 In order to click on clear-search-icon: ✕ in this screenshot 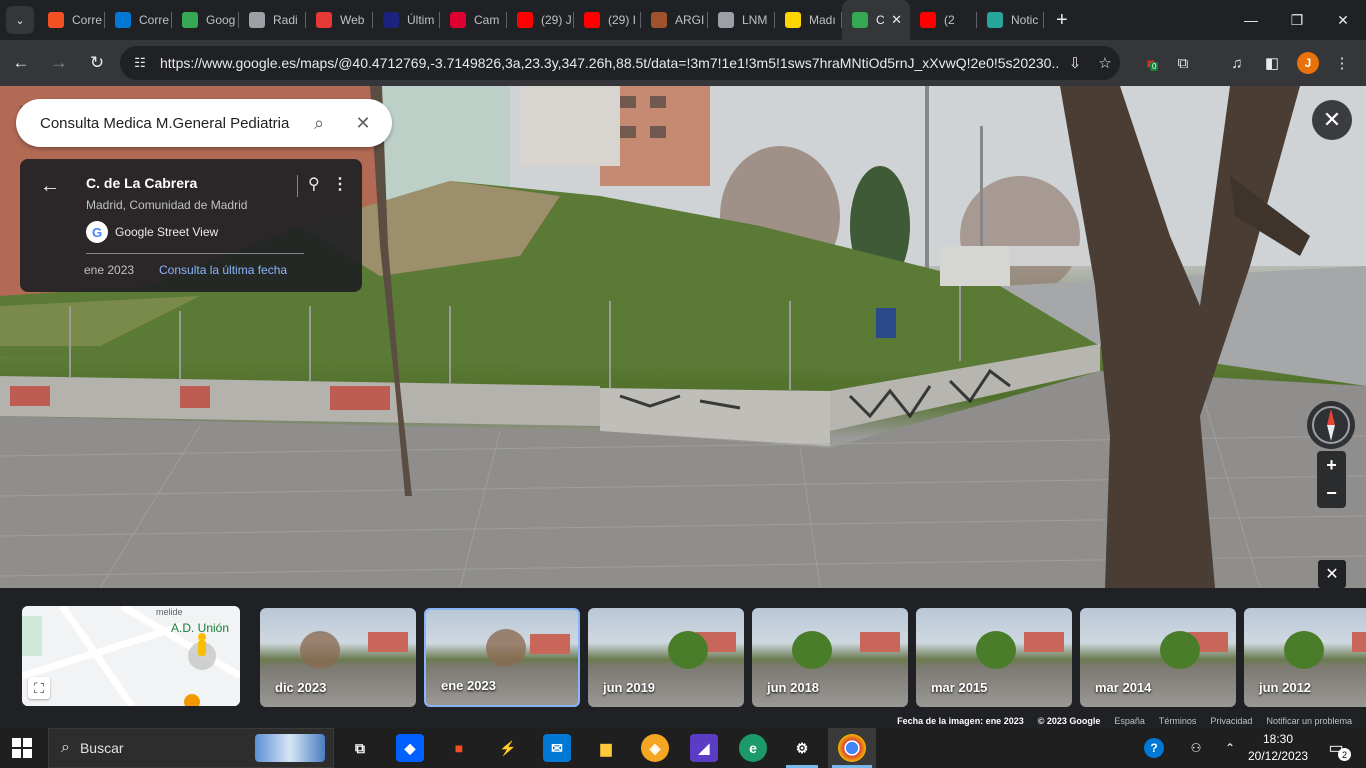, I will do `click(363, 123)`.